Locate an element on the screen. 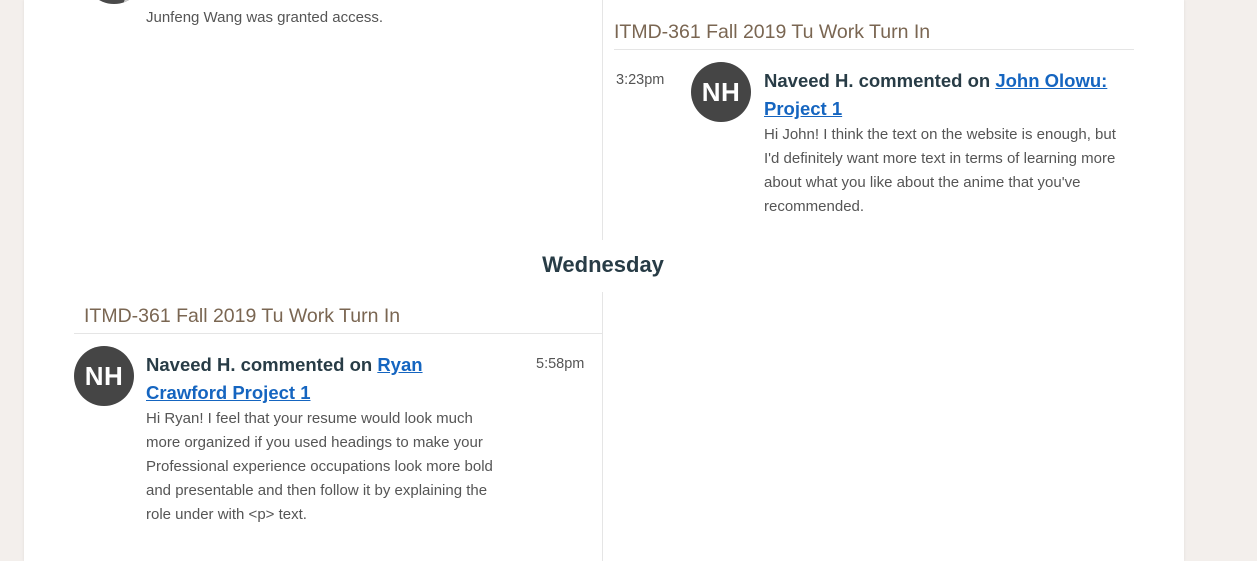 The image size is (1257, 561). course-header-right: ITMD-361 Fall 2019 Tu Work Turn In is located at coordinates (874, 35).